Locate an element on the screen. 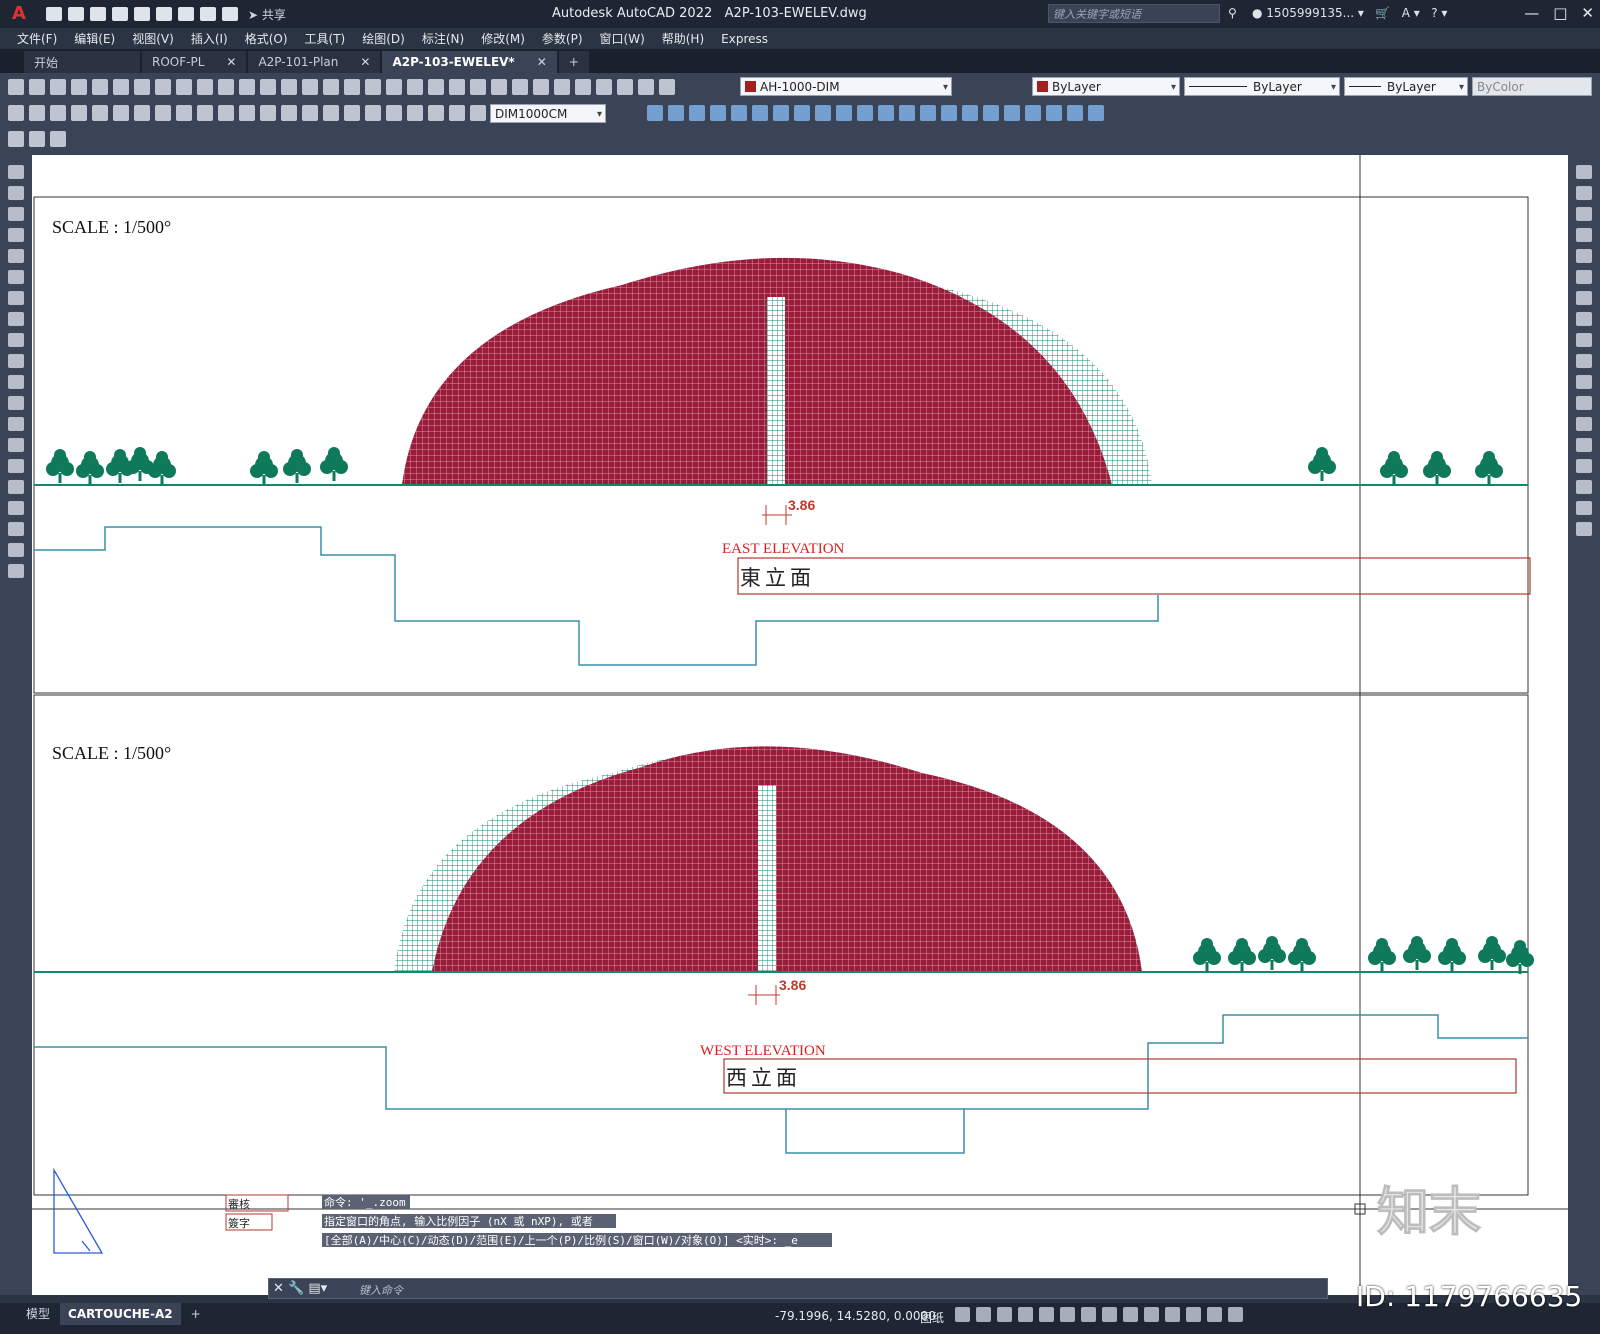 The width and height of the screenshot is (1600, 1334). add-layout-plus-icon: + is located at coordinates (196, 1314).